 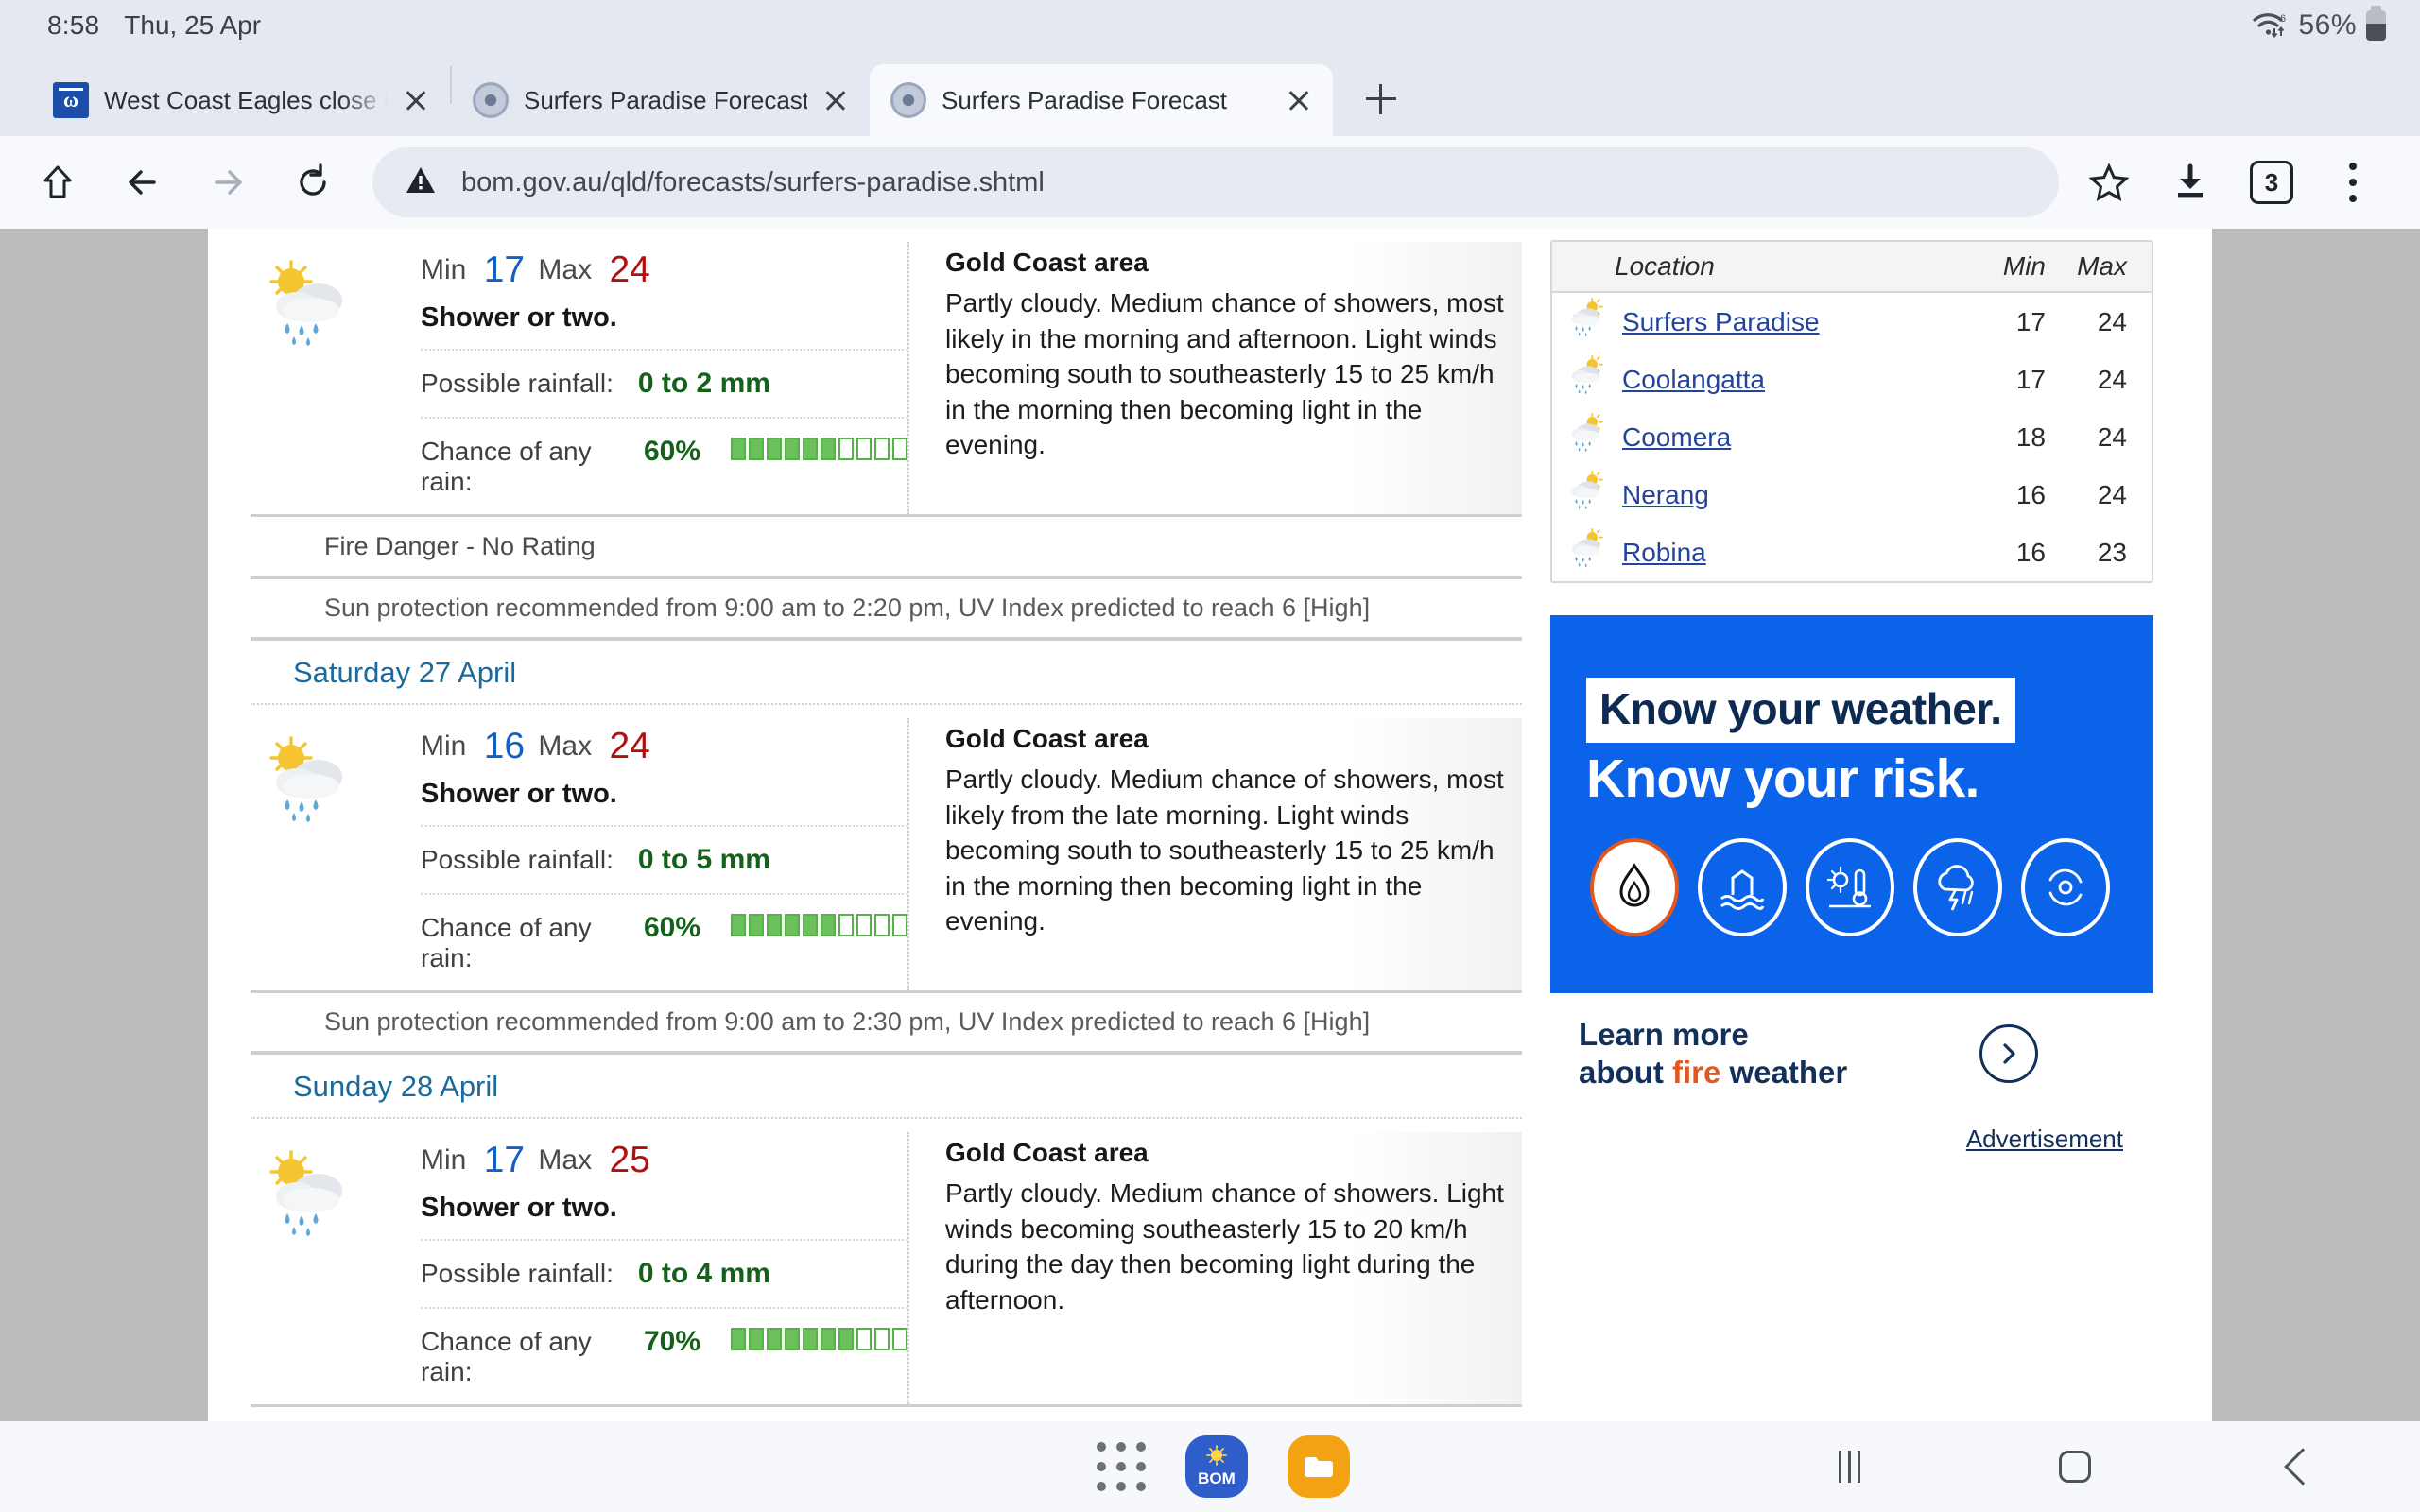 What do you see at coordinates (1785, 495) in the screenshot?
I see `location-link: Nerang` at bounding box center [1785, 495].